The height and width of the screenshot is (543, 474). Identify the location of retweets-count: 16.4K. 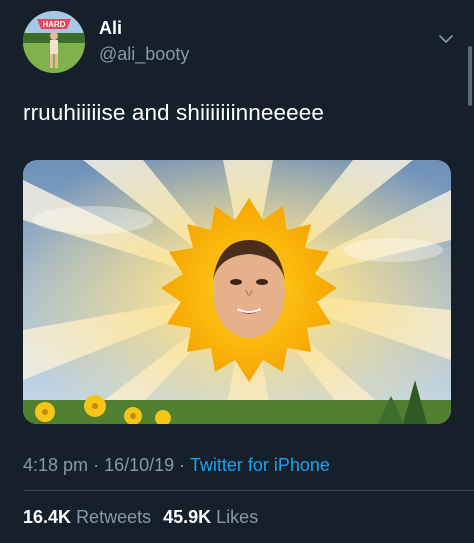
(47, 517).